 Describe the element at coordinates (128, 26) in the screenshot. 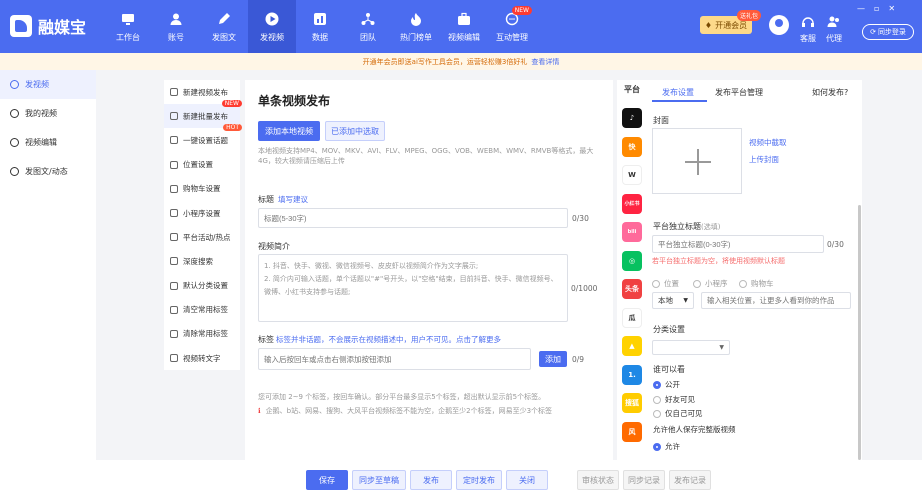

I see `nav-workbench: 工作台` at that location.